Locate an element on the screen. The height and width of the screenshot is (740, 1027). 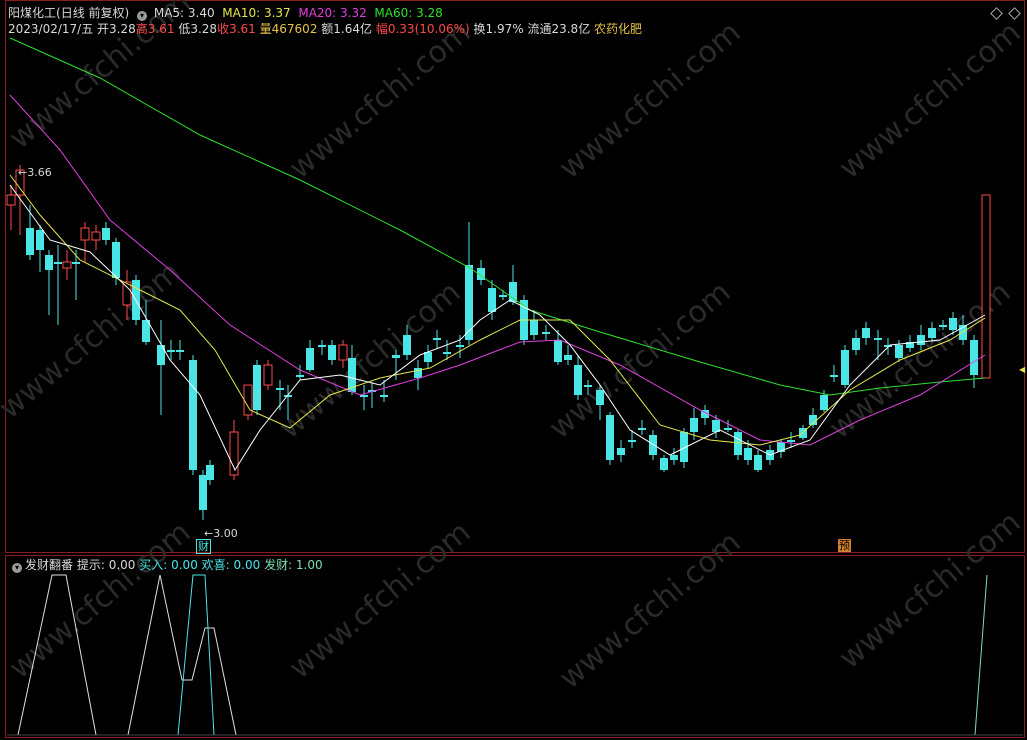
quote-high: 高3.61 is located at coordinates (155, 29).